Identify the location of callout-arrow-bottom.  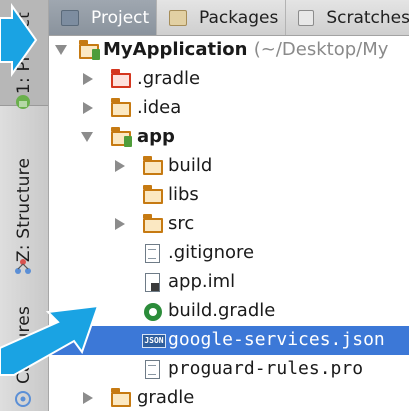
(50, 340).